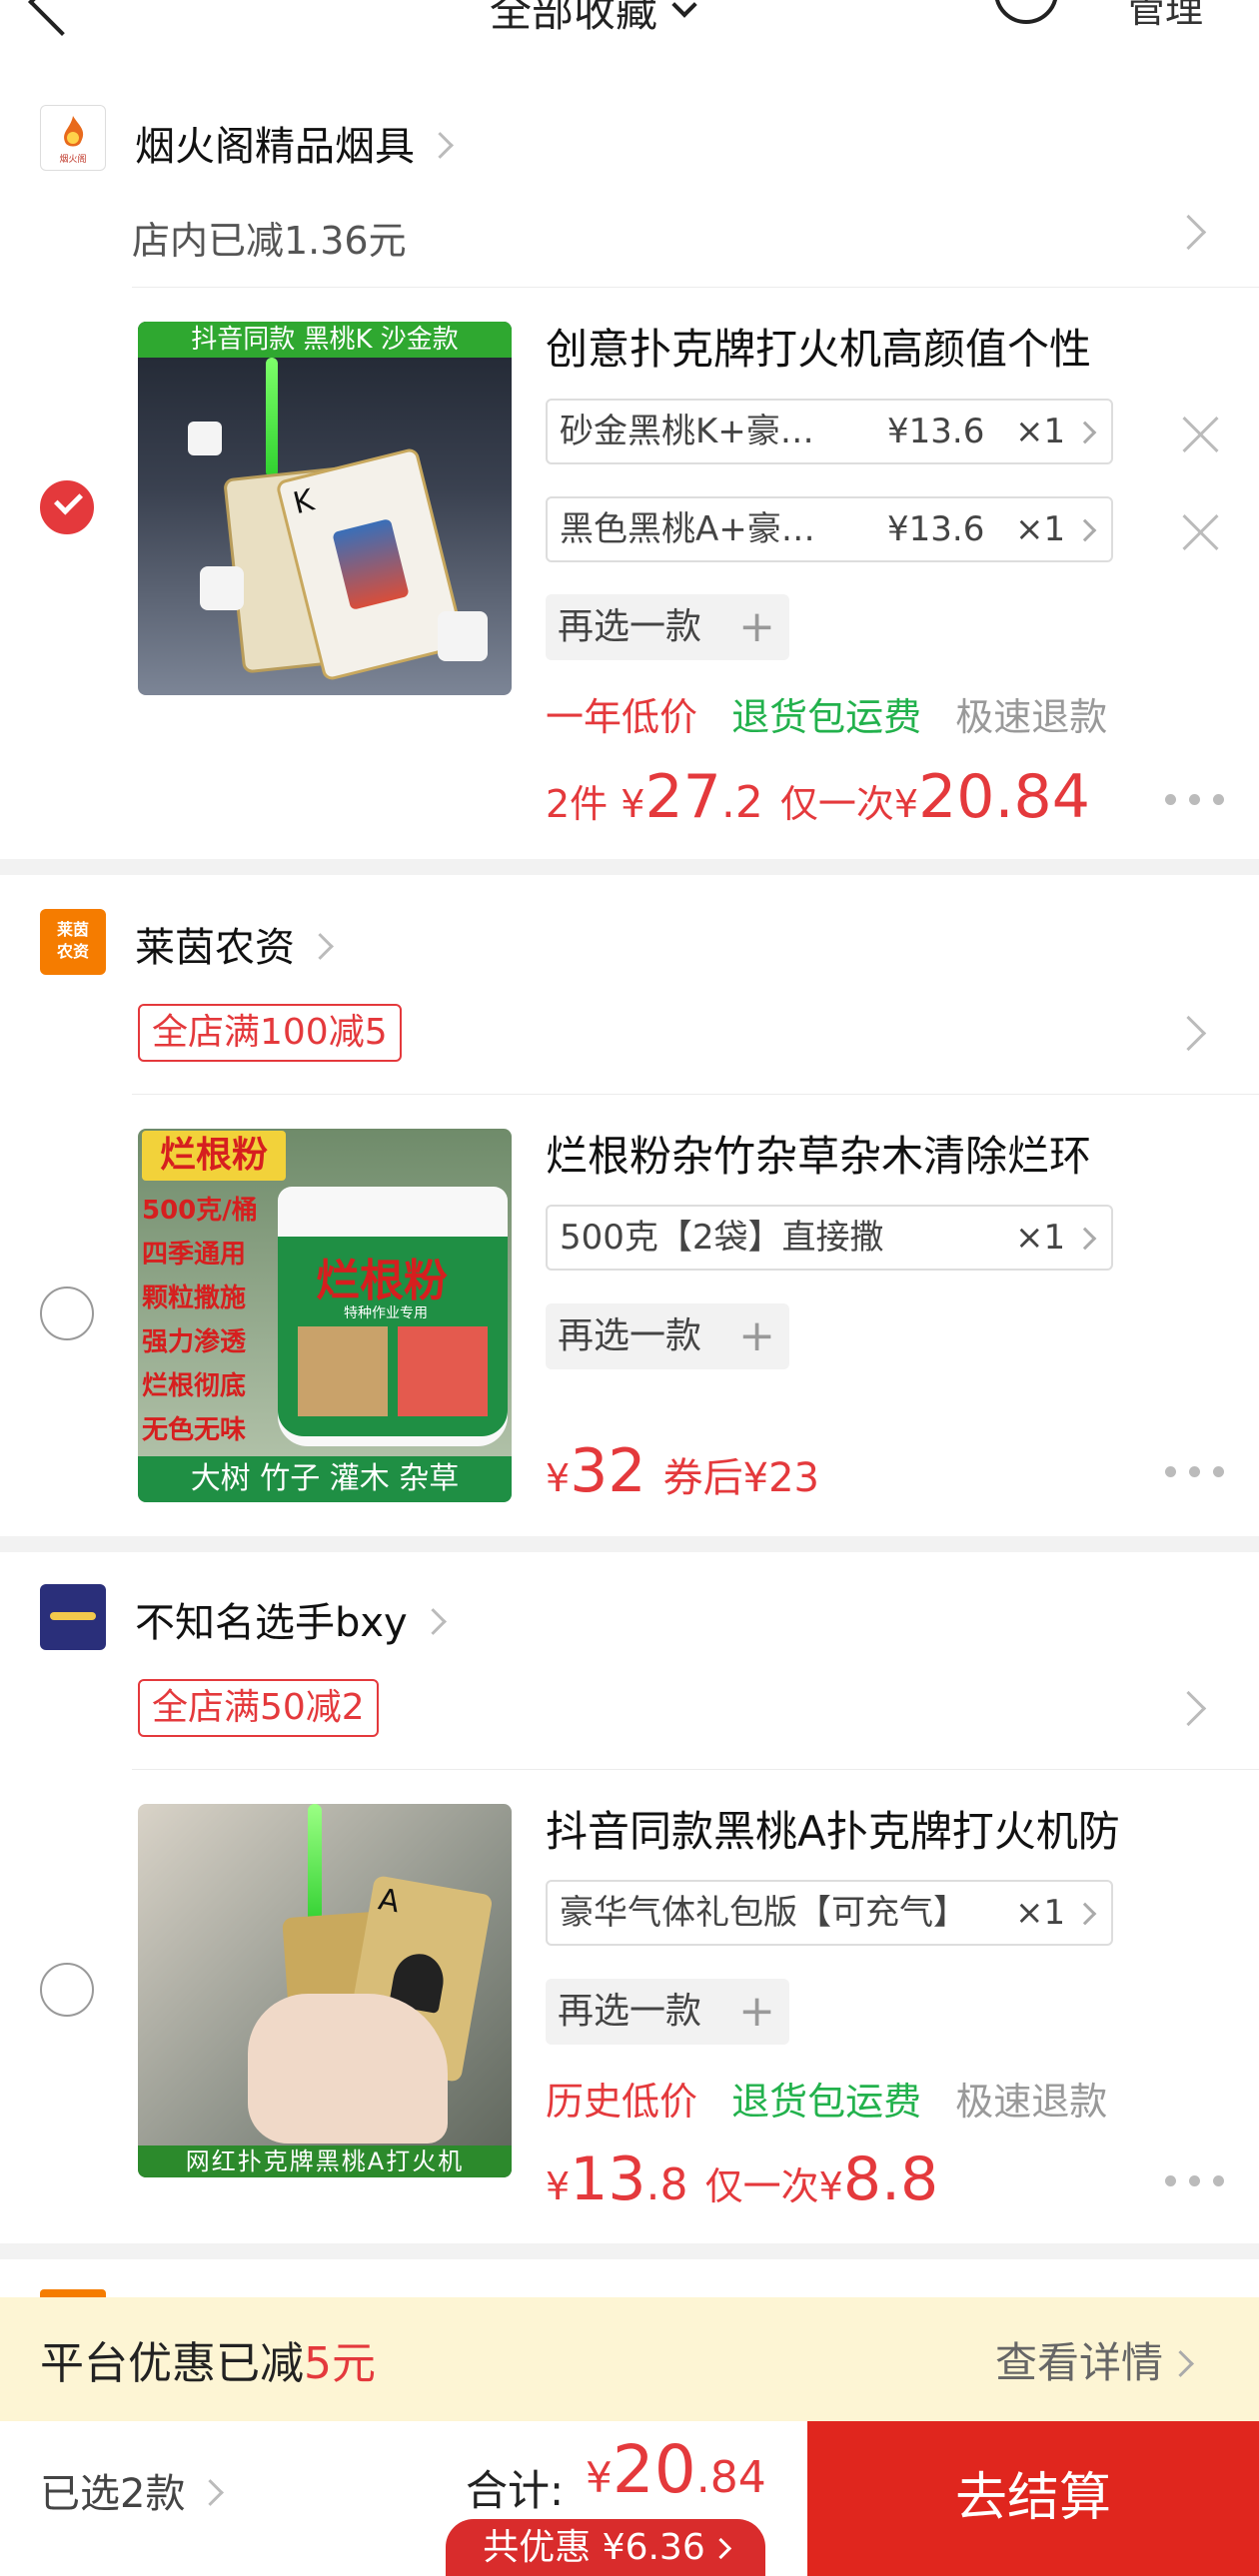 This screenshot has height=2576, width=1259. Describe the element at coordinates (594, 2548) in the screenshot. I see `discount-summary: 共优惠 ¥6.36` at that location.